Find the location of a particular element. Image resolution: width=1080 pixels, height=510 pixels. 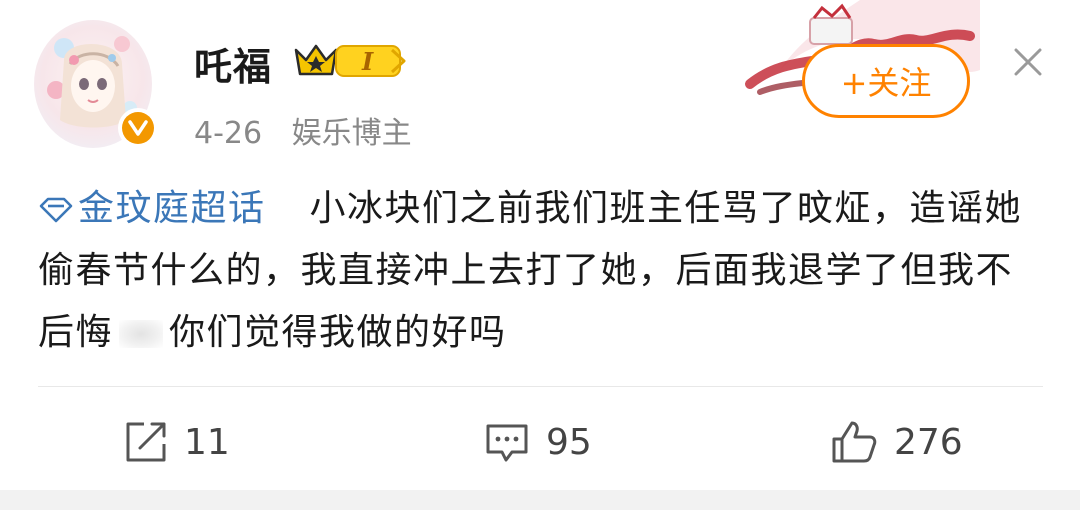

verified-badge is located at coordinates (138, 128).